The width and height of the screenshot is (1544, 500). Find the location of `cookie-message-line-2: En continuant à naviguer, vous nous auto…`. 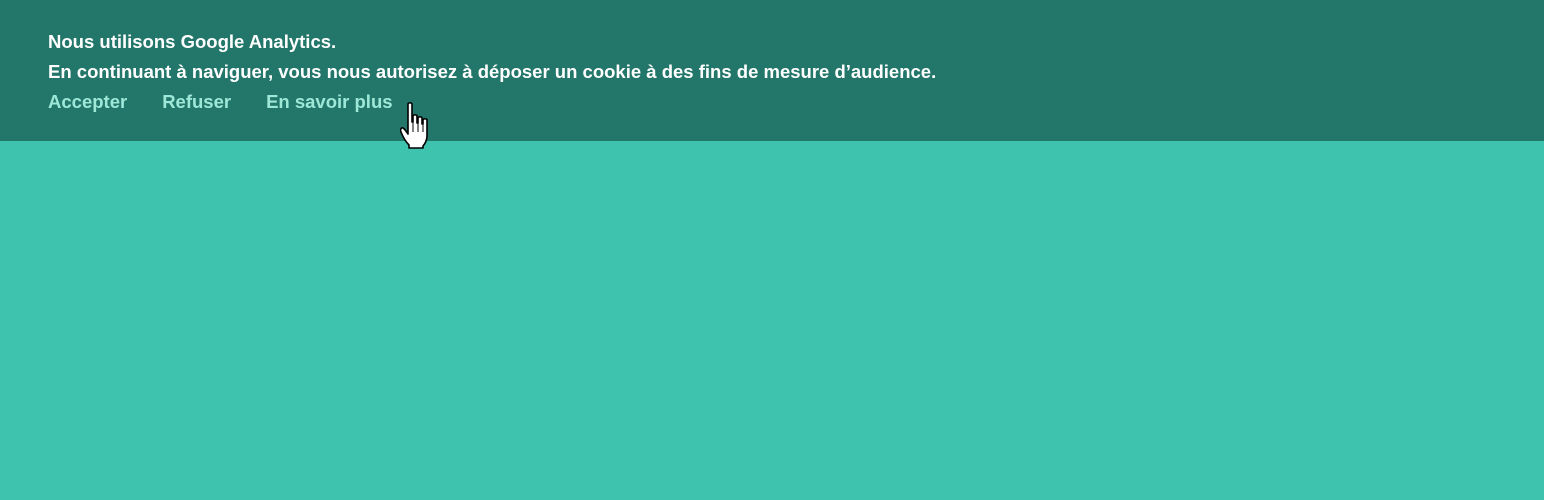

cookie-message-line-2: En continuant à naviguer, vous nous auto… is located at coordinates (492, 71).